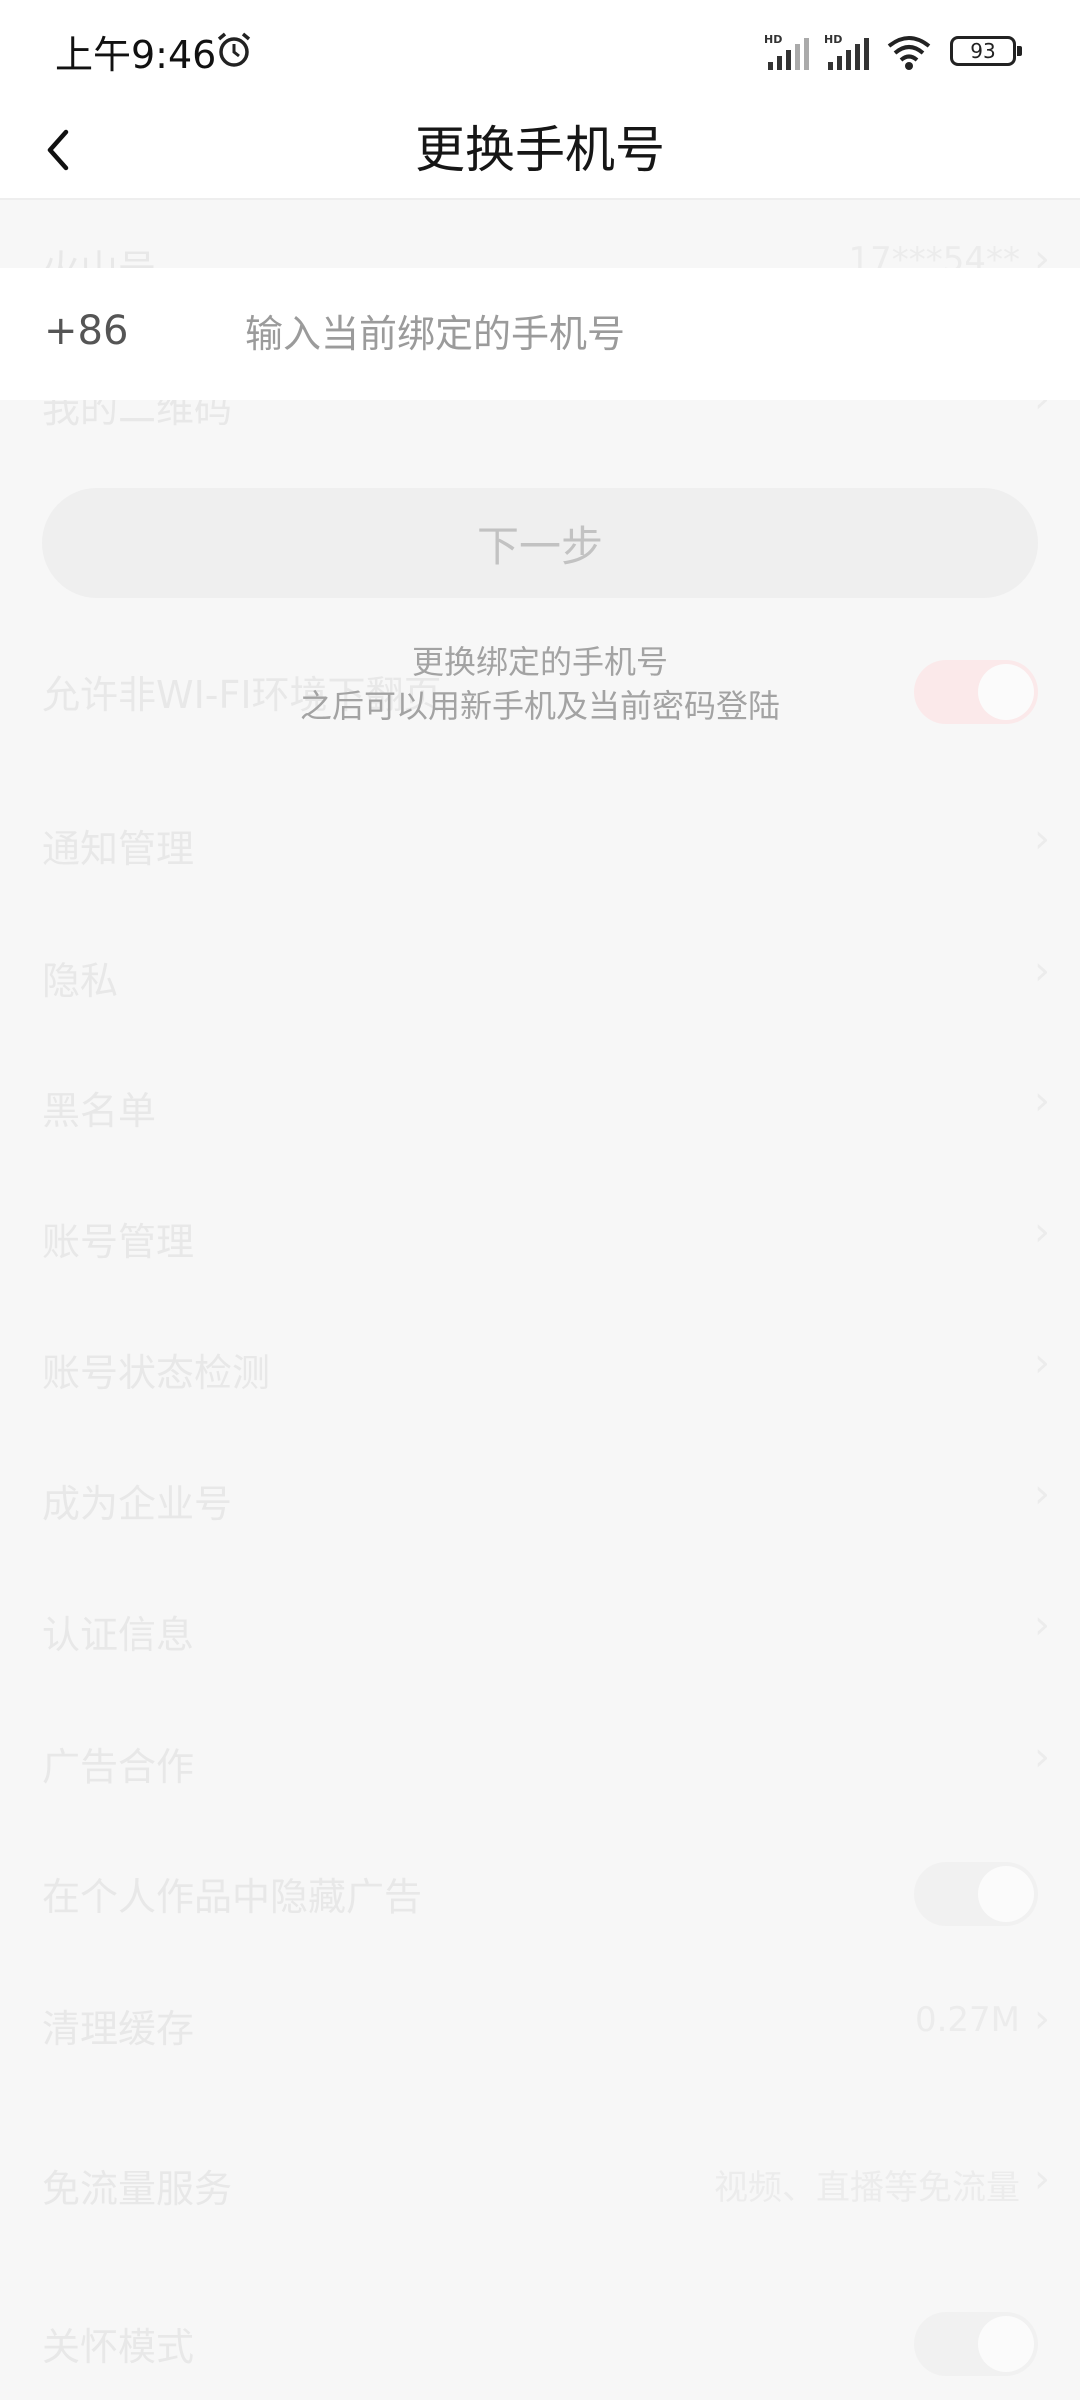 The width and height of the screenshot is (1080, 2400). I want to click on bg-row-blacklist: 黑名单 ›, so click(546, 1105).